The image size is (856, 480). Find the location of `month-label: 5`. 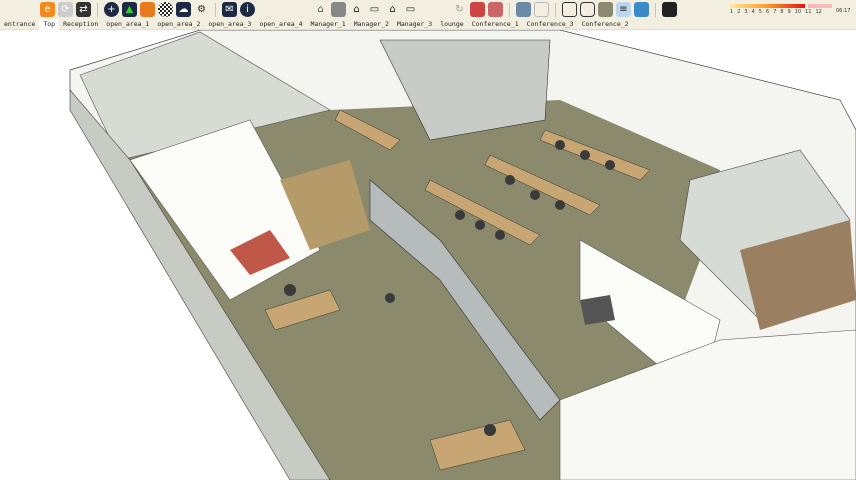

month-label: 5 is located at coordinates (760, 12).